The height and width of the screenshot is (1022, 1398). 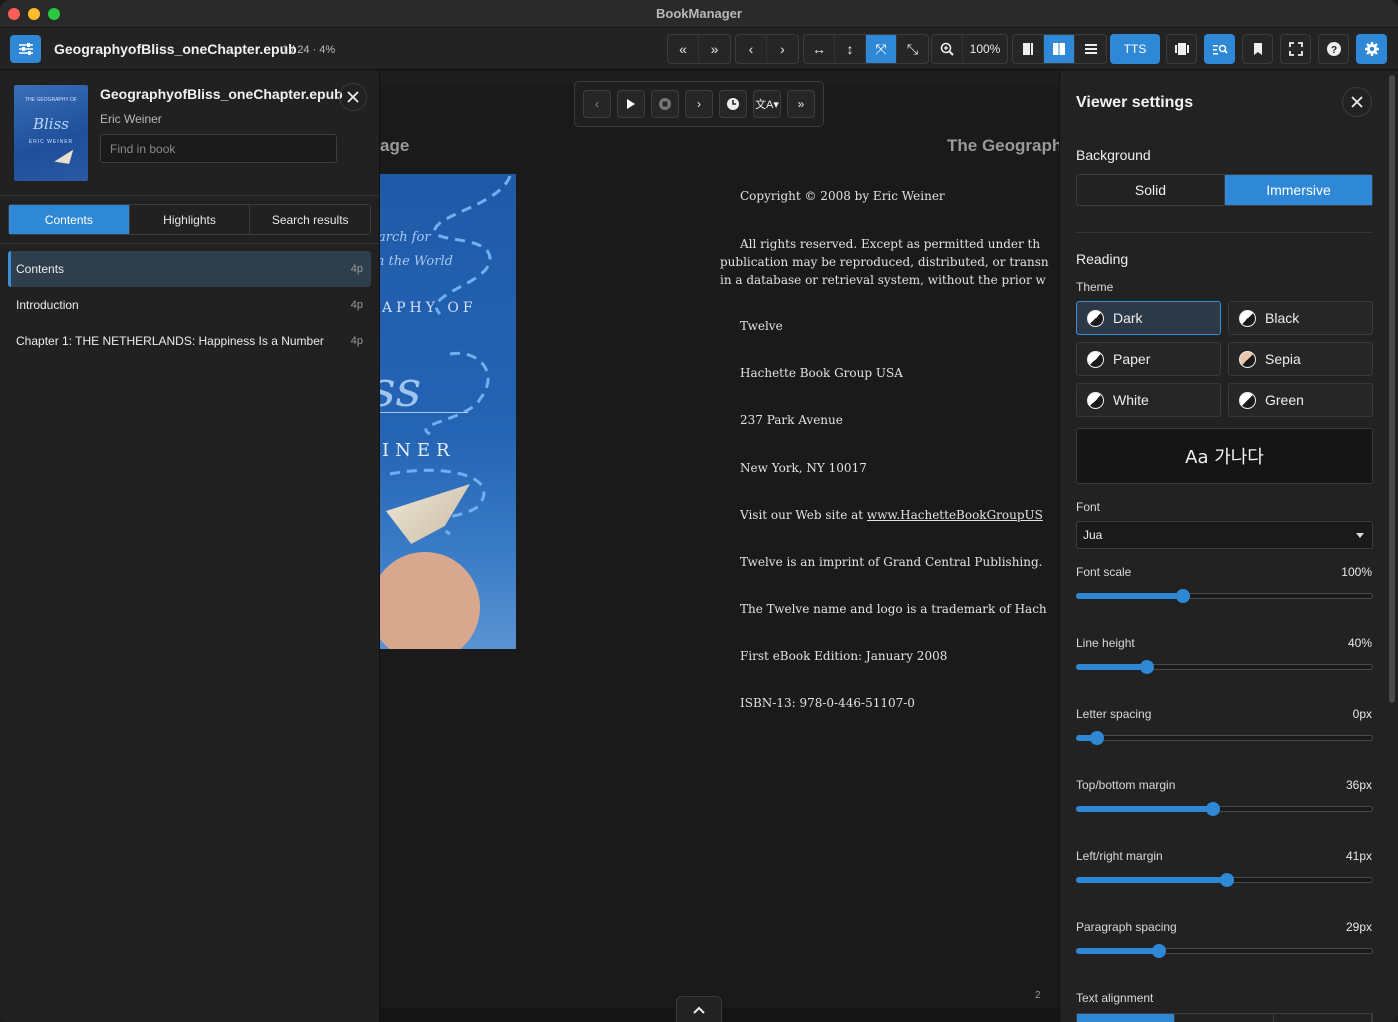 What do you see at coordinates (1224, 1018) in the screenshot?
I see `align-left-button` at bounding box center [1224, 1018].